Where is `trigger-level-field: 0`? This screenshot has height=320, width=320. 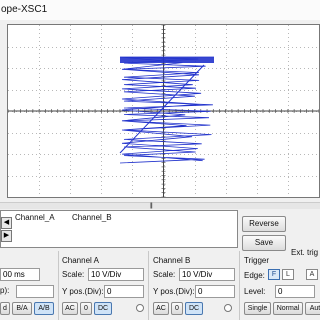
trigger-level-field: 0 is located at coordinates (295, 291).